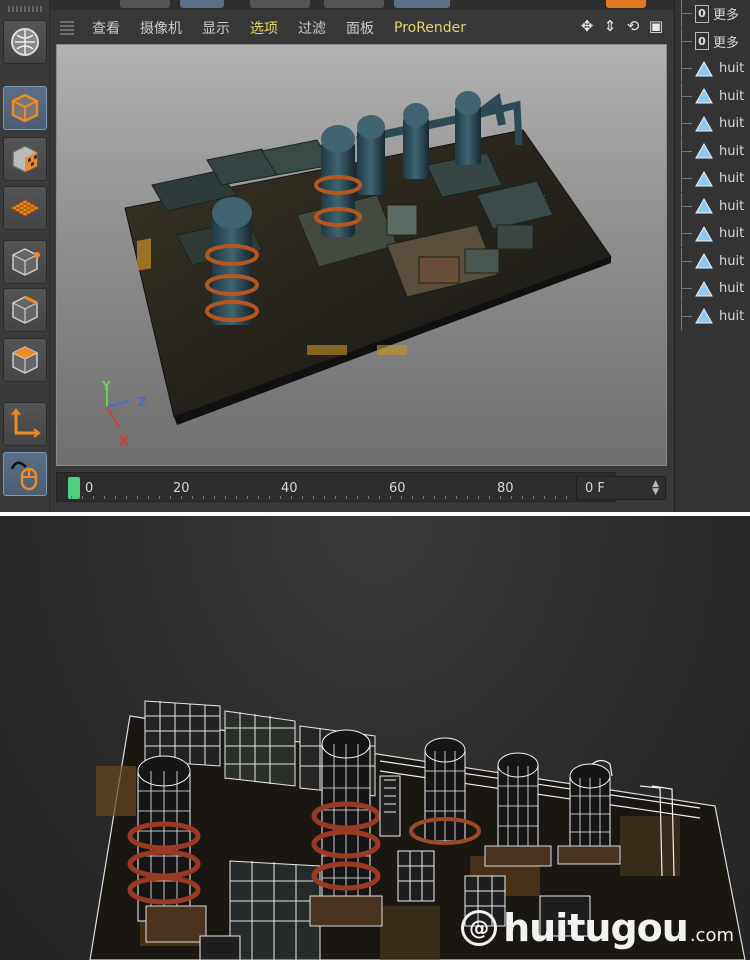  What do you see at coordinates (336, 487) in the screenshot?
I see `timeline-ruler: 0 20 40 60 80` at bounding box center [336, 487].